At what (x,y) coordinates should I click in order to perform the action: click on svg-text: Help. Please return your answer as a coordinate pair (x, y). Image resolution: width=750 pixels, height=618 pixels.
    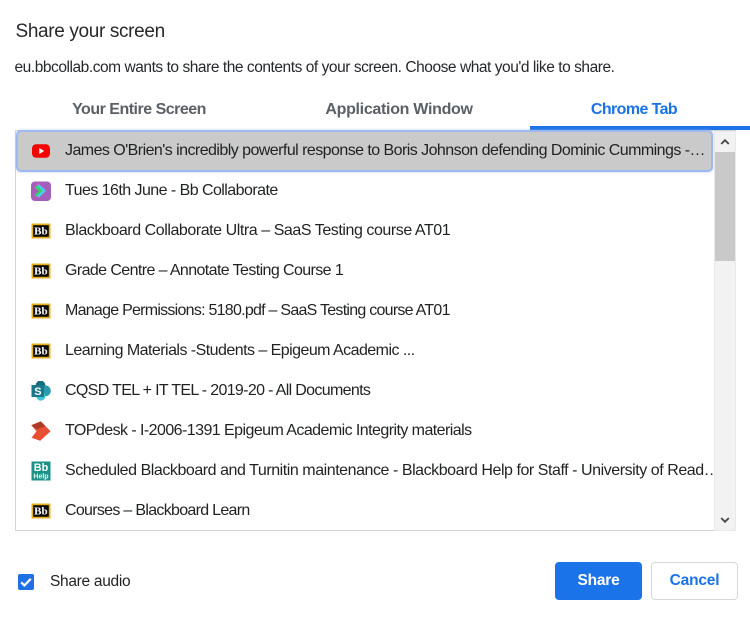
    Looking at the image, I should click on (40, 477).